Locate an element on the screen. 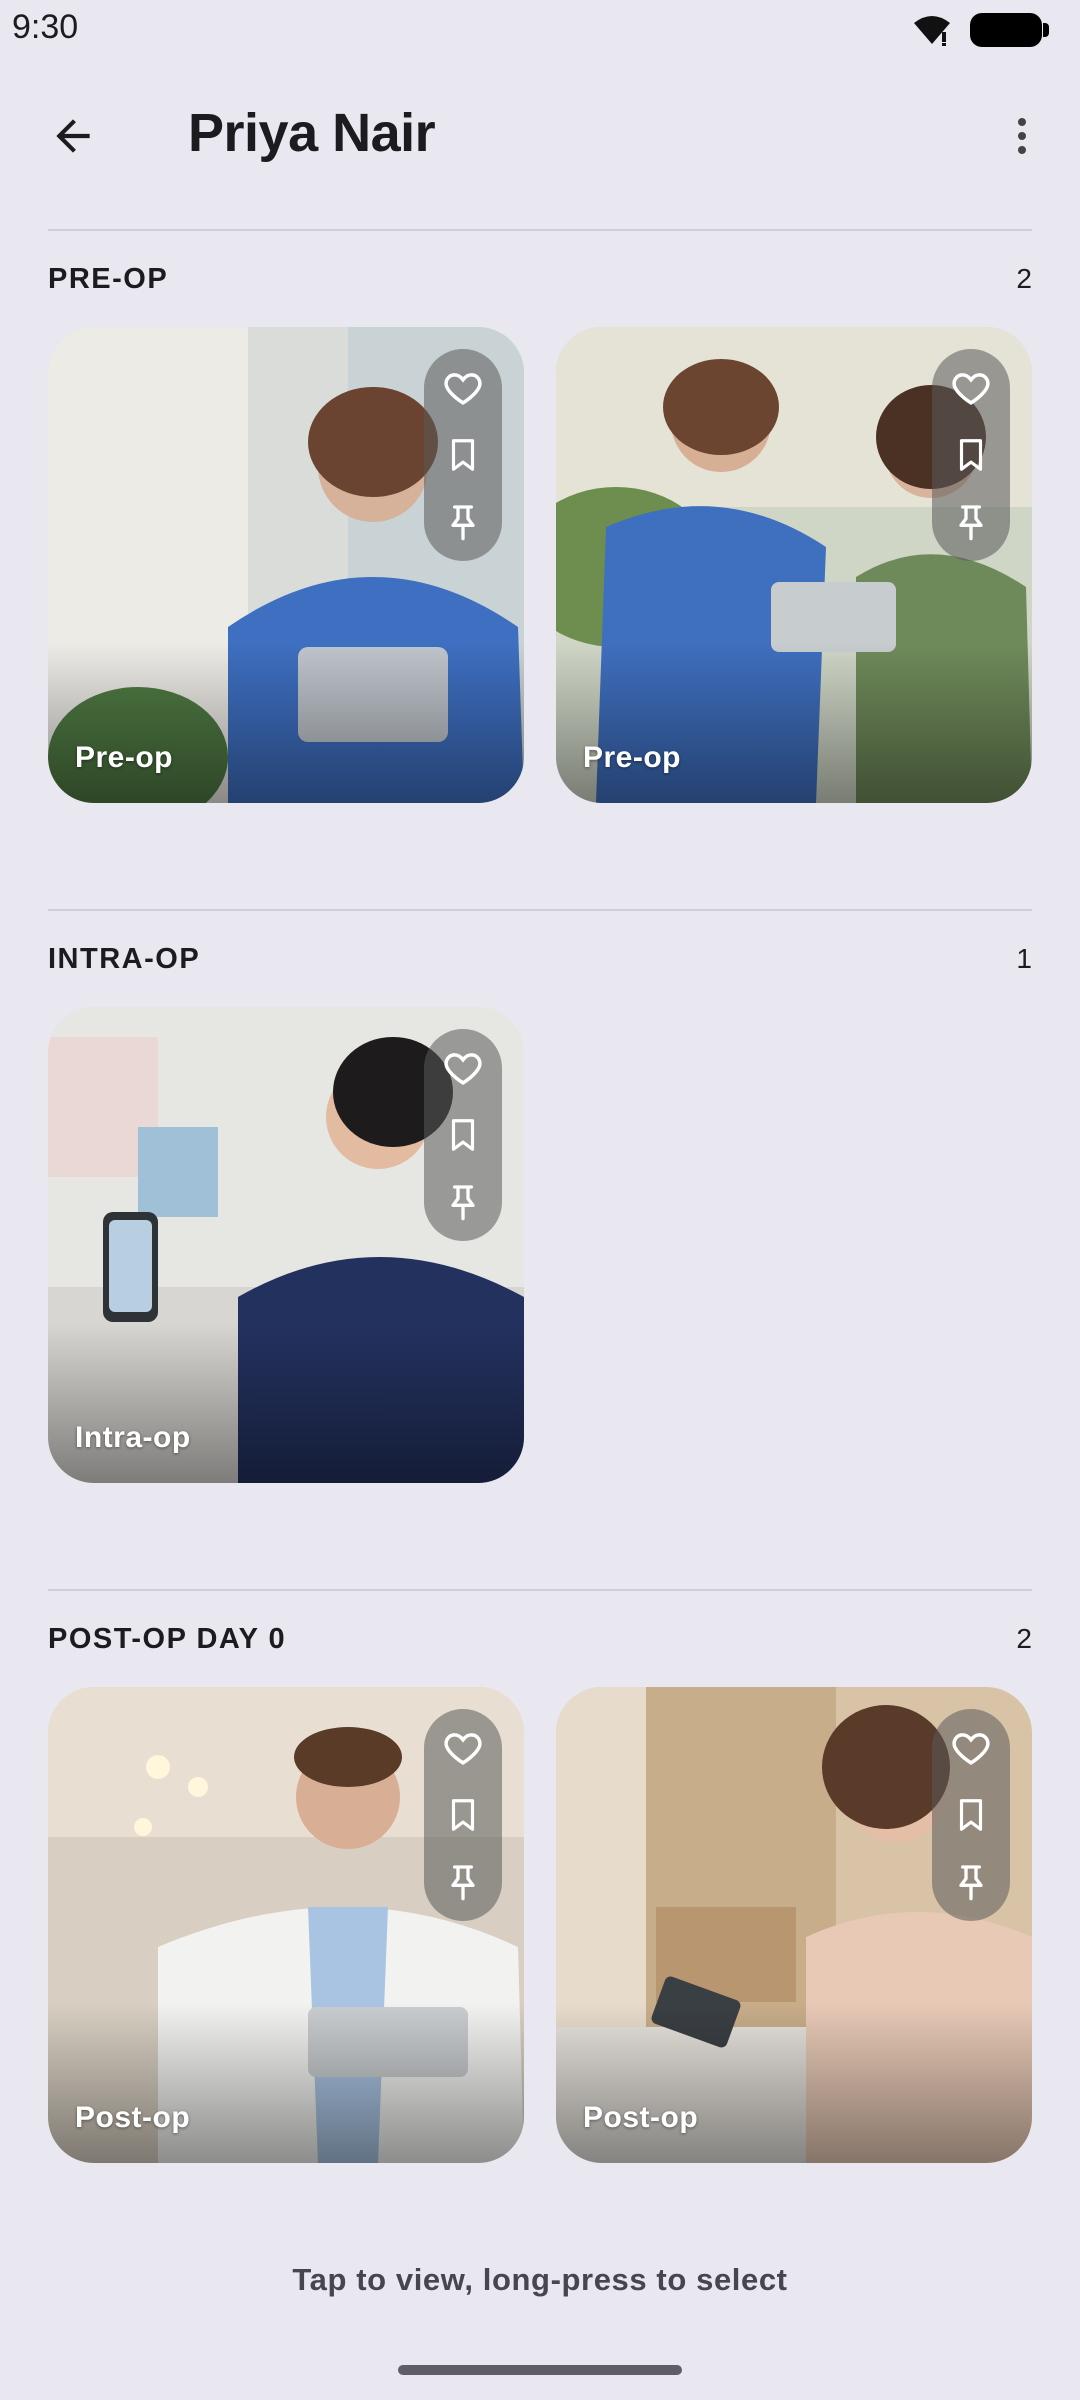 The image size is (1080, 2400). photo-card: Intra-op is located at coordinates (286, 1245).